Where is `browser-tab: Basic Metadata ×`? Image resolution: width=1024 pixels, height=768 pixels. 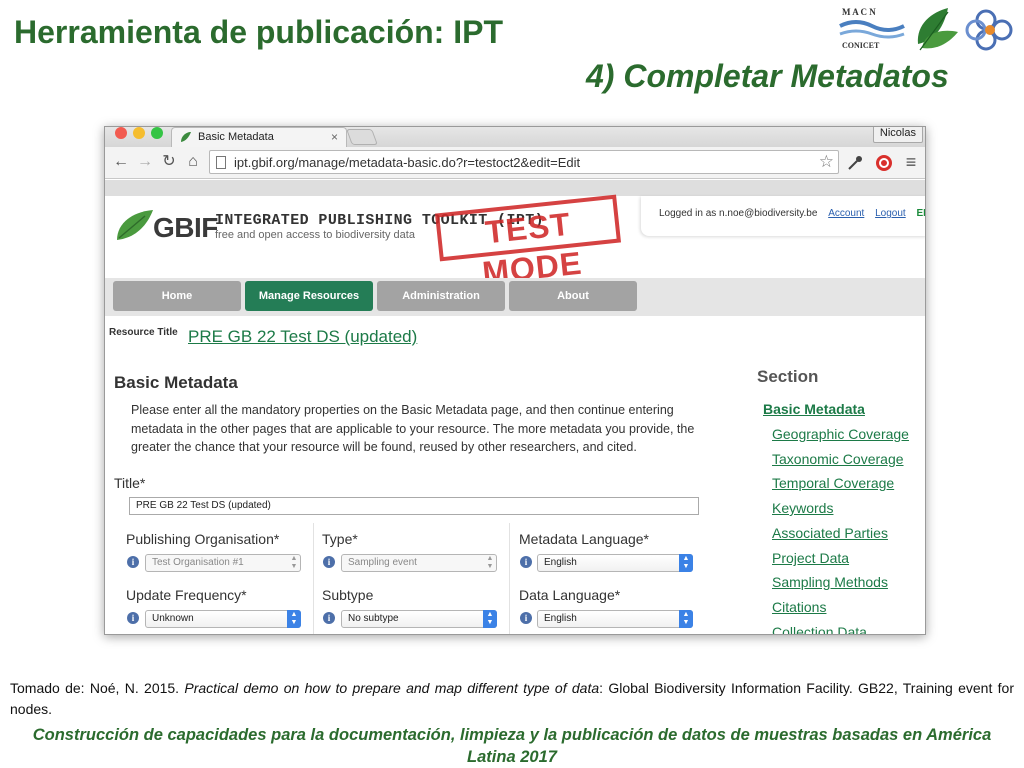
browser-tab: Basic Metadata × is located at coordinates (259, 137).